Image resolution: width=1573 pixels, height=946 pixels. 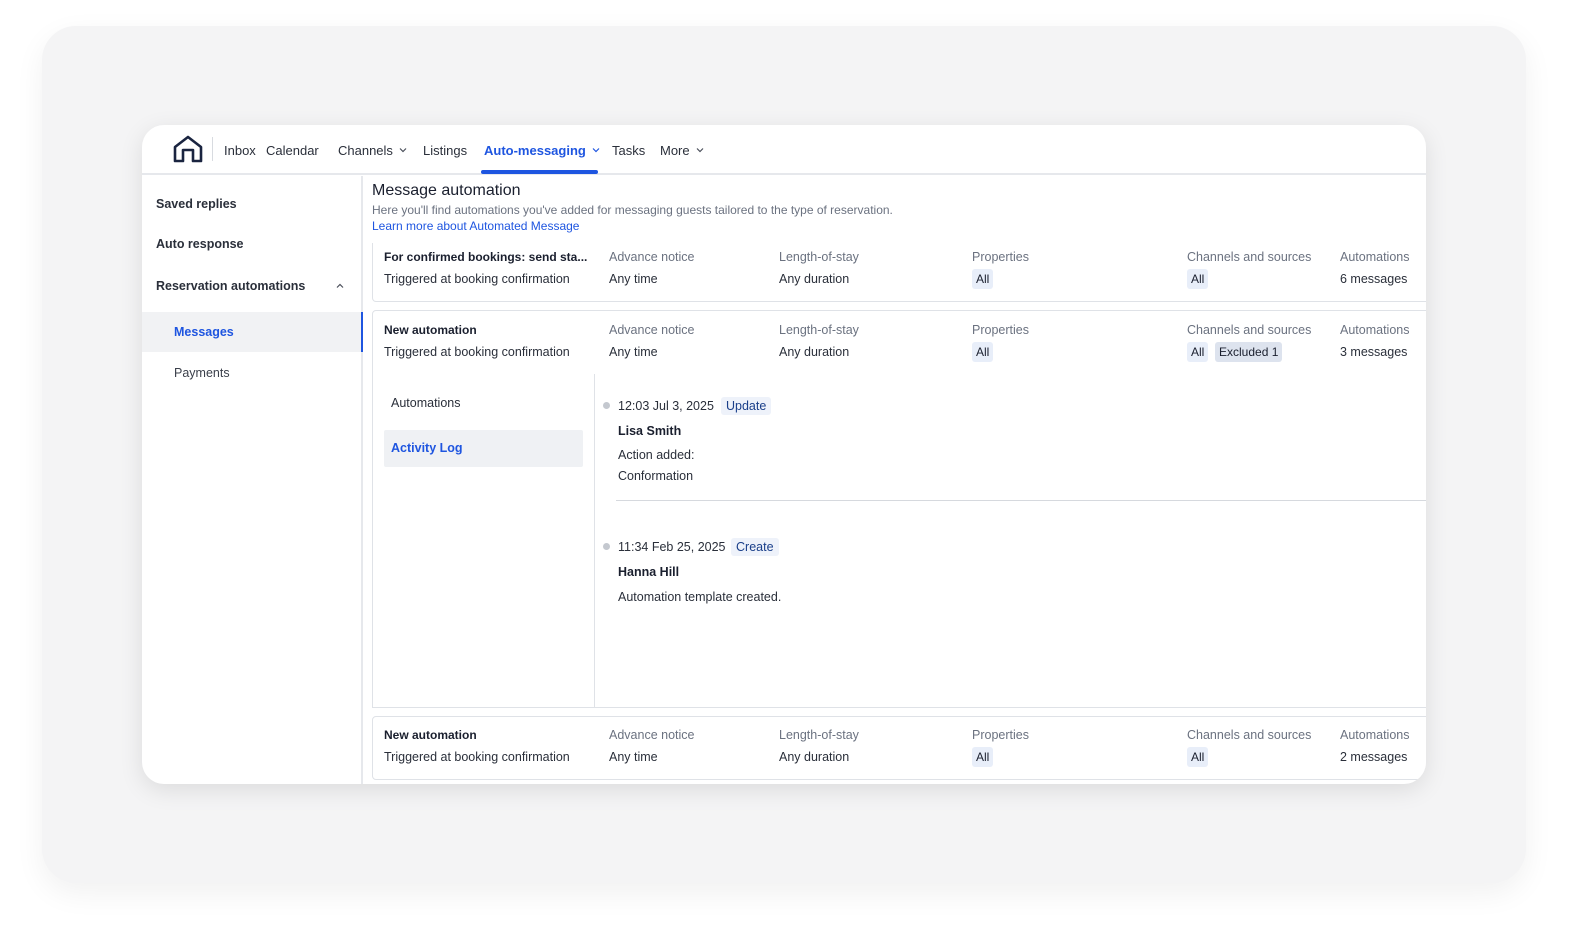 What do you see at coordinates (656, 476) in the screenshot?
I see `log-detail: Conformation` at bounding box center [656, 476].